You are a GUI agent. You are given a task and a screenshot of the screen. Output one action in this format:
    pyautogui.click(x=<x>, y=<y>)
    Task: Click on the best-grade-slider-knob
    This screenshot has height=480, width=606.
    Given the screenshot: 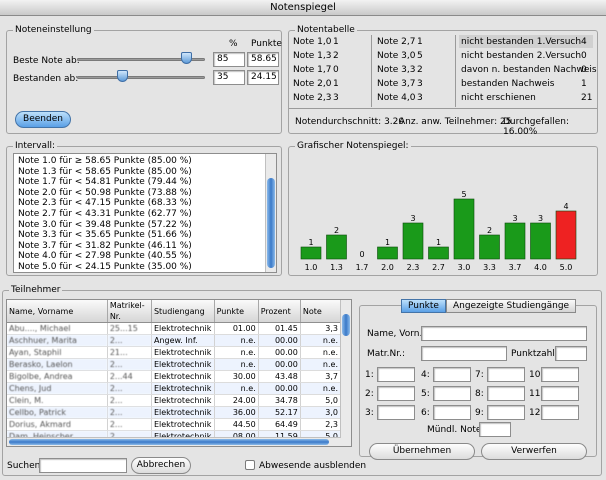 What is the action you would take?
    pyautogui.click(x=186, y=58)
    